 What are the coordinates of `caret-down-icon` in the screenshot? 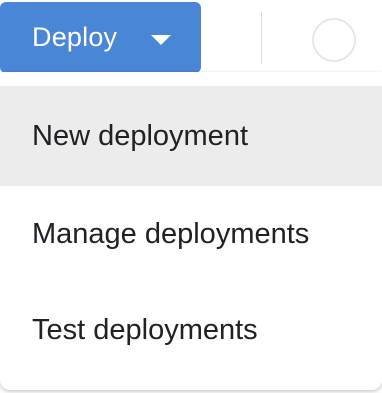 It's located at (161, 40).